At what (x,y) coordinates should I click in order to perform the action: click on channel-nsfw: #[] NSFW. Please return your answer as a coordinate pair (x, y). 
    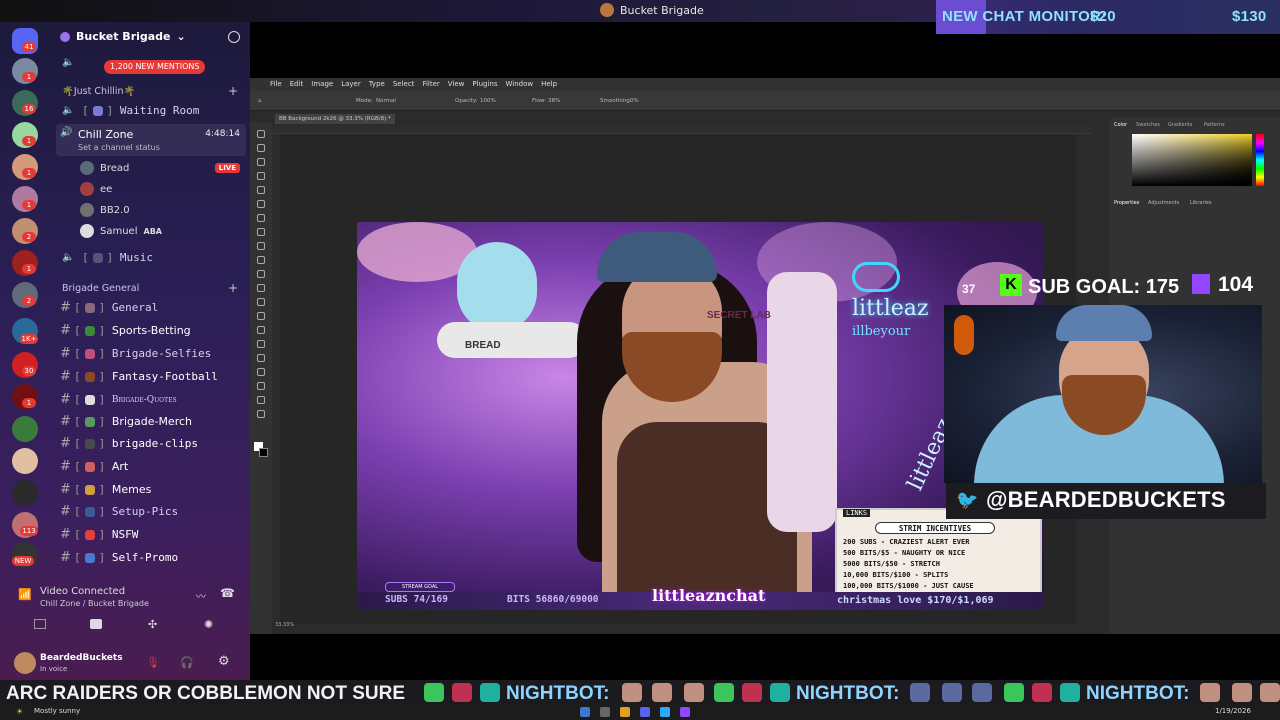
    Looking at the image, I should click on (99, 534).